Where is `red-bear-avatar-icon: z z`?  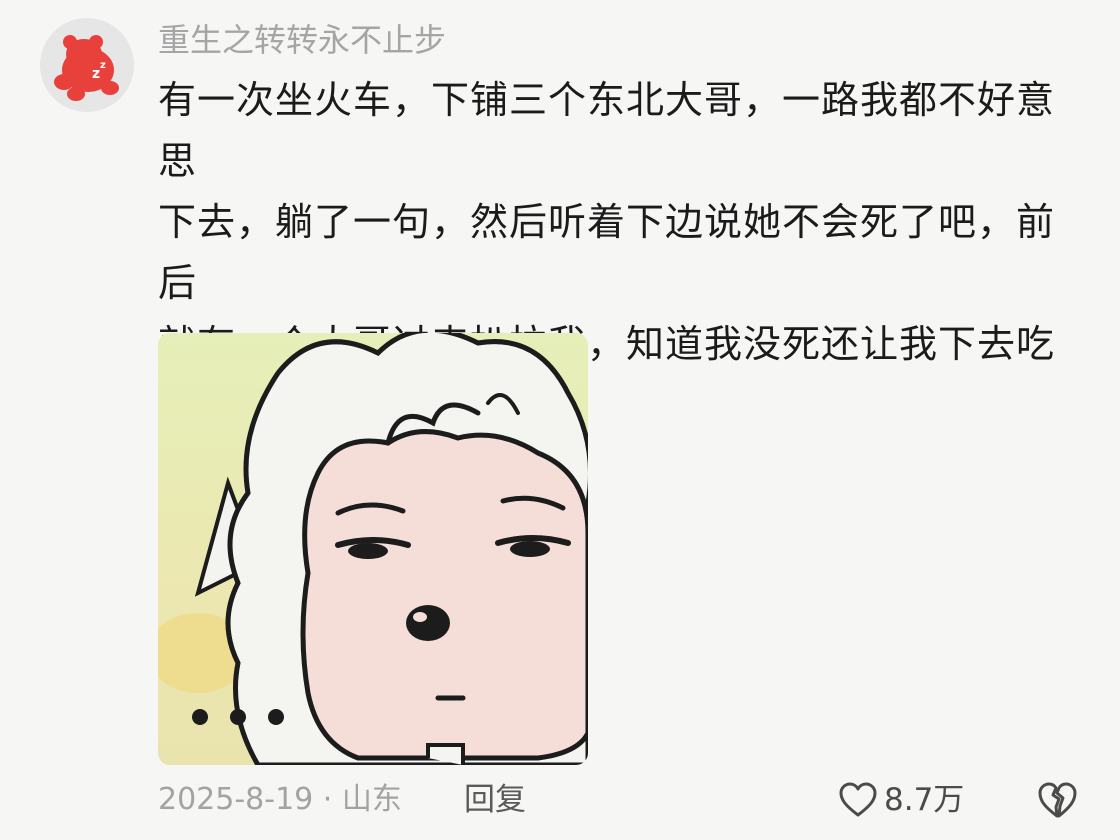
red-bear-avatar-icon: z z is located at coordinates (87, 65).